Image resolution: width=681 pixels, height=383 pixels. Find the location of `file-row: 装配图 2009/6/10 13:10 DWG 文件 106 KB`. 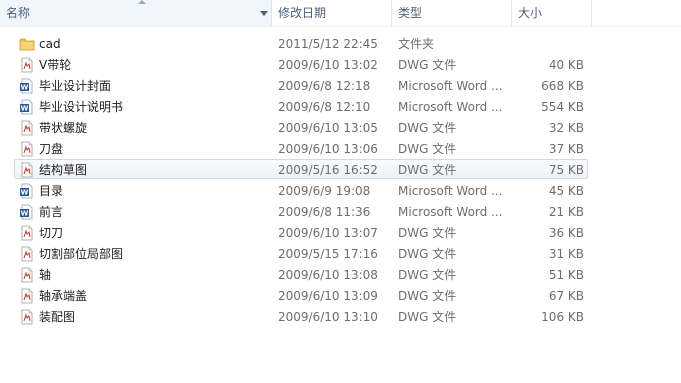

file-row: 装配图 2009/6/10 13:10 DWG 文件 106 KB is located at coordinates (301, 316).